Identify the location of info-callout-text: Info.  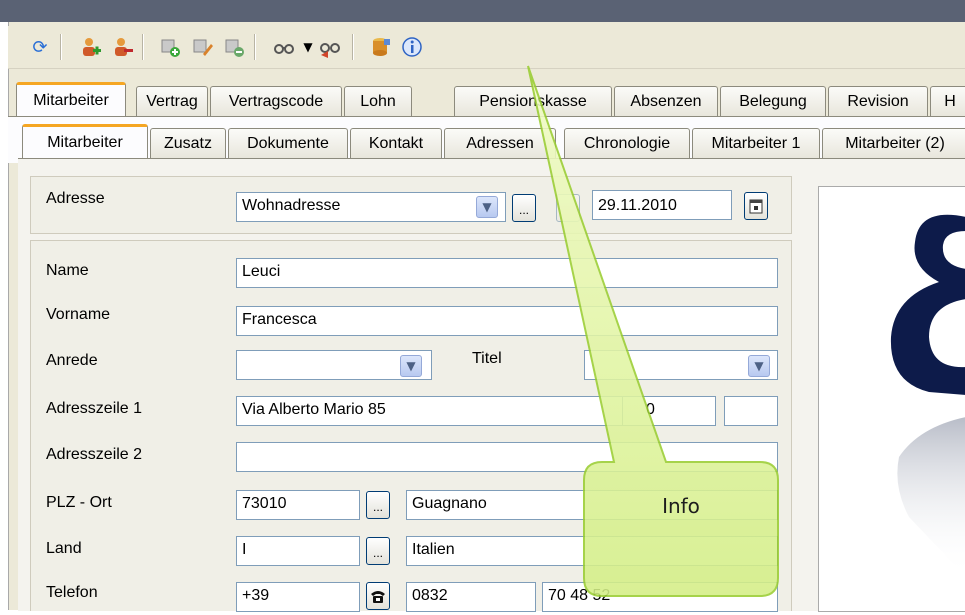
(681, 506).